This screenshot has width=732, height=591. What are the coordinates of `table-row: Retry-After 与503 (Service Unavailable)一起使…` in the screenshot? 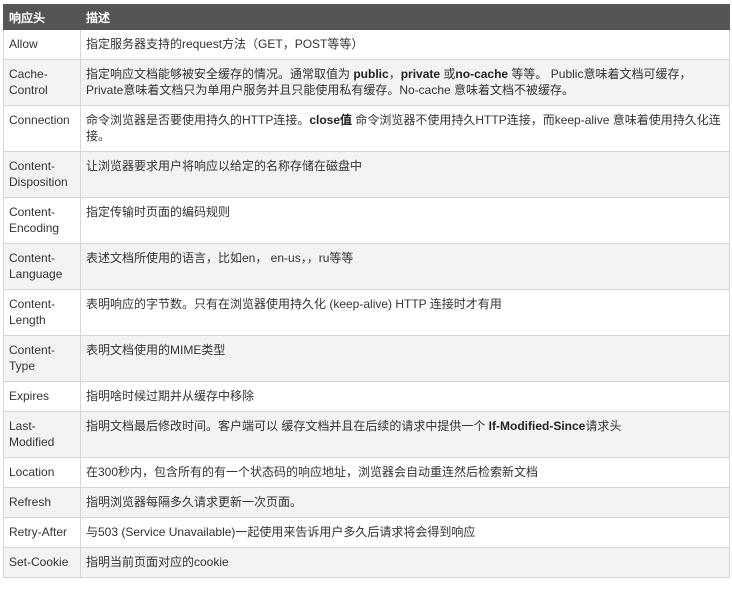 It's located at (366, 532).